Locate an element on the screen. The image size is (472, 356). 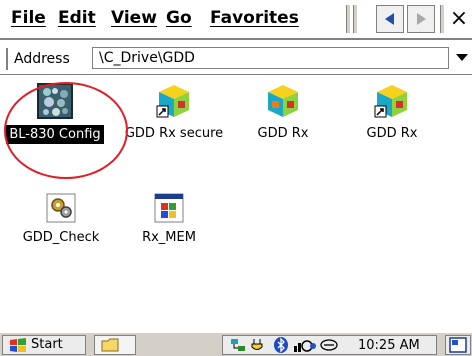
clock: 10:25 AM is located at coordinates (389, 346).